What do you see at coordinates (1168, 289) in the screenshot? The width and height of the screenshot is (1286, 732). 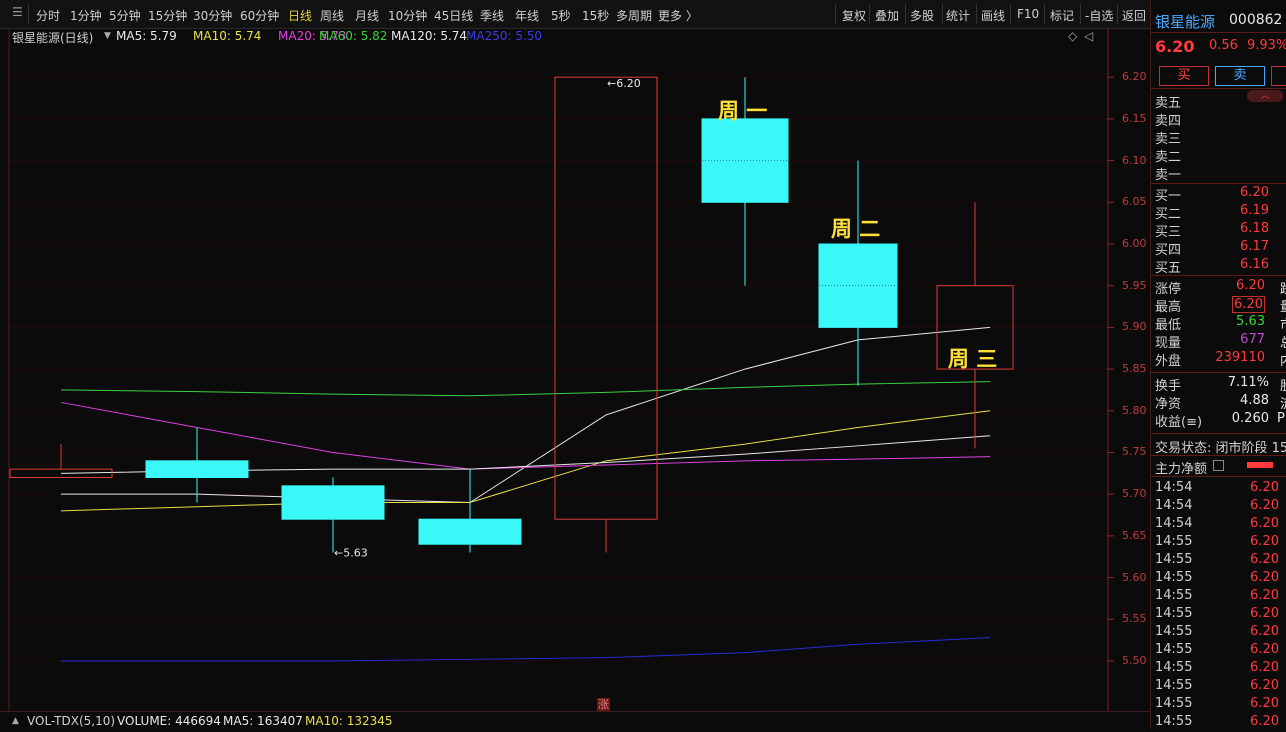 I see `stat-label: 涨停` at bounding box center [1168, 289].